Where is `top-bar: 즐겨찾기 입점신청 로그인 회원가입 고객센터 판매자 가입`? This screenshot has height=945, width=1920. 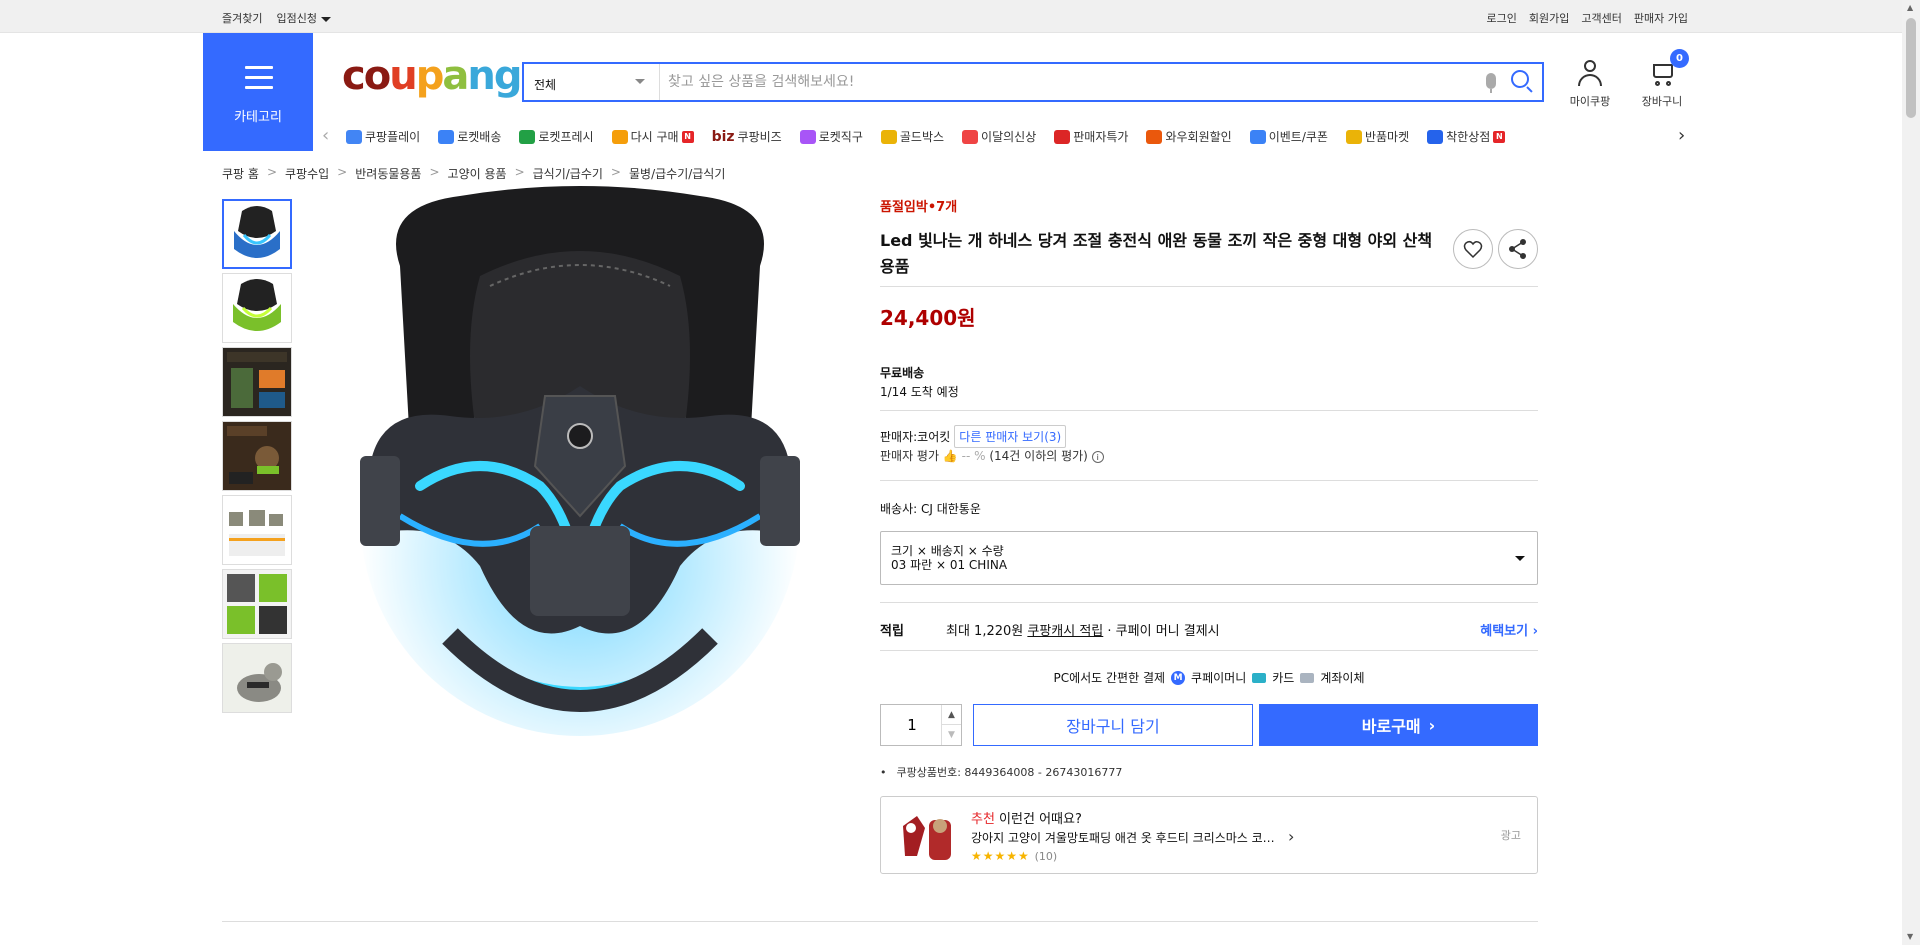 top-bar: 즐겨찾기 입점신청 로그인 회원가입 고객센터 판매자 가입 is located at coordinates (951, 16).